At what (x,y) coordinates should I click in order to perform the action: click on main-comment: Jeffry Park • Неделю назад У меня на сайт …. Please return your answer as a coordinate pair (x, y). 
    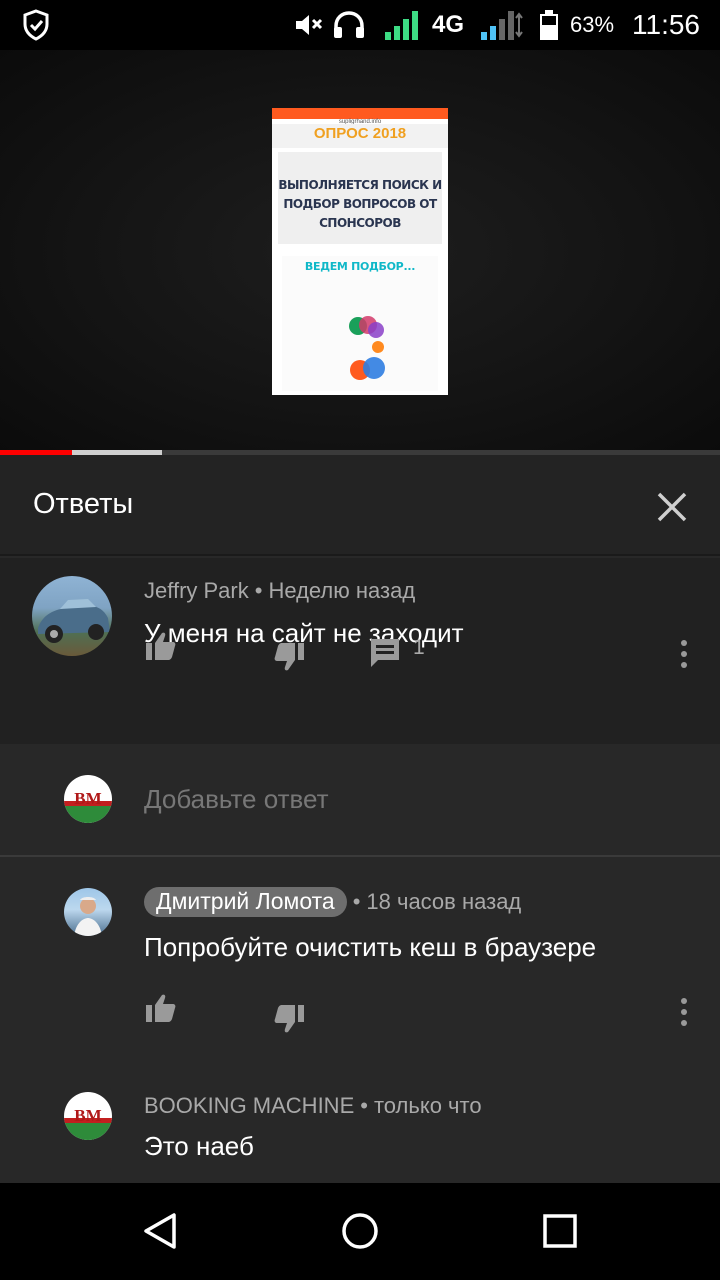
    Looking at the image, I should click on (360, 651).